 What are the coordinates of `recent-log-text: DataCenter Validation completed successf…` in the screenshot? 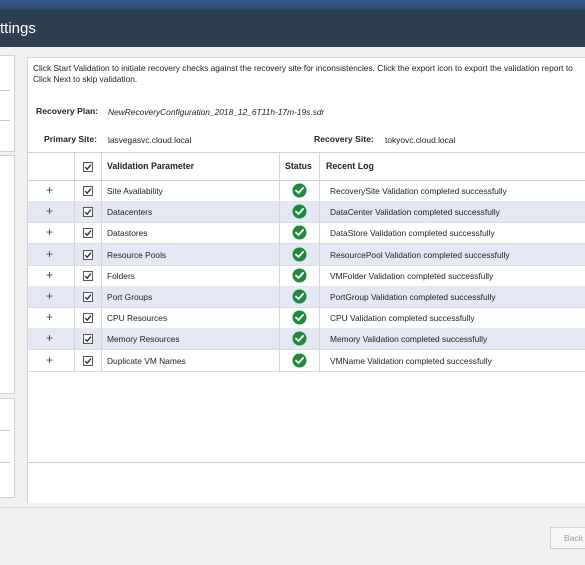 It's located at (415, 212).